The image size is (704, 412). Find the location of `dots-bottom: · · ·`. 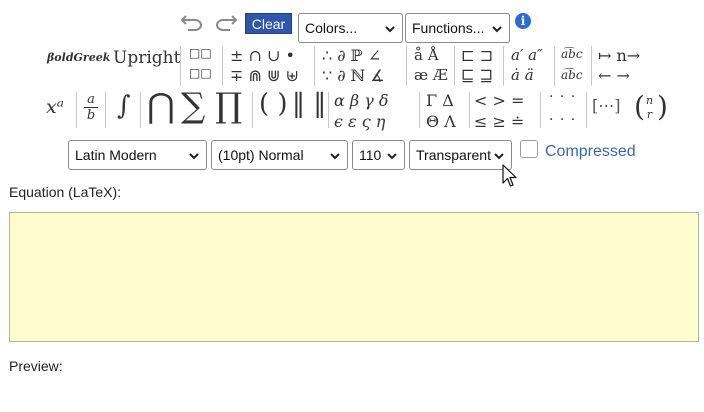

dots-bottom: · · · is located at coordinates (562, 120).